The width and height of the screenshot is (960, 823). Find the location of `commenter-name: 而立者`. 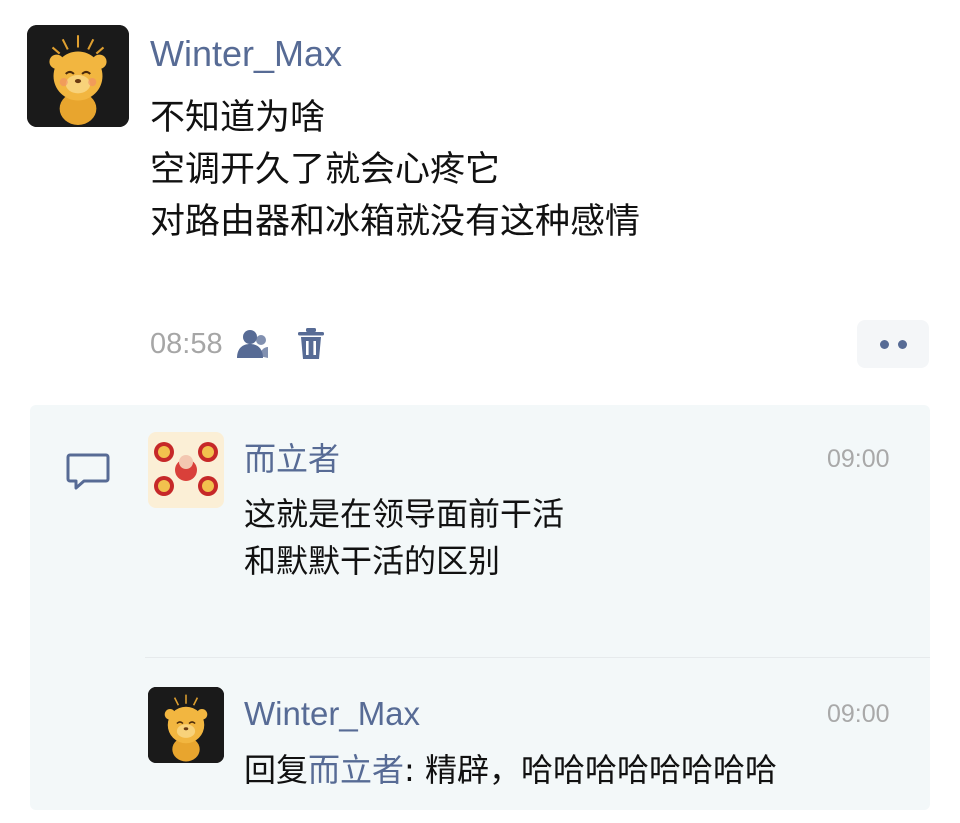

commenter-name: 而立者 is located at coordinates (292, 459).